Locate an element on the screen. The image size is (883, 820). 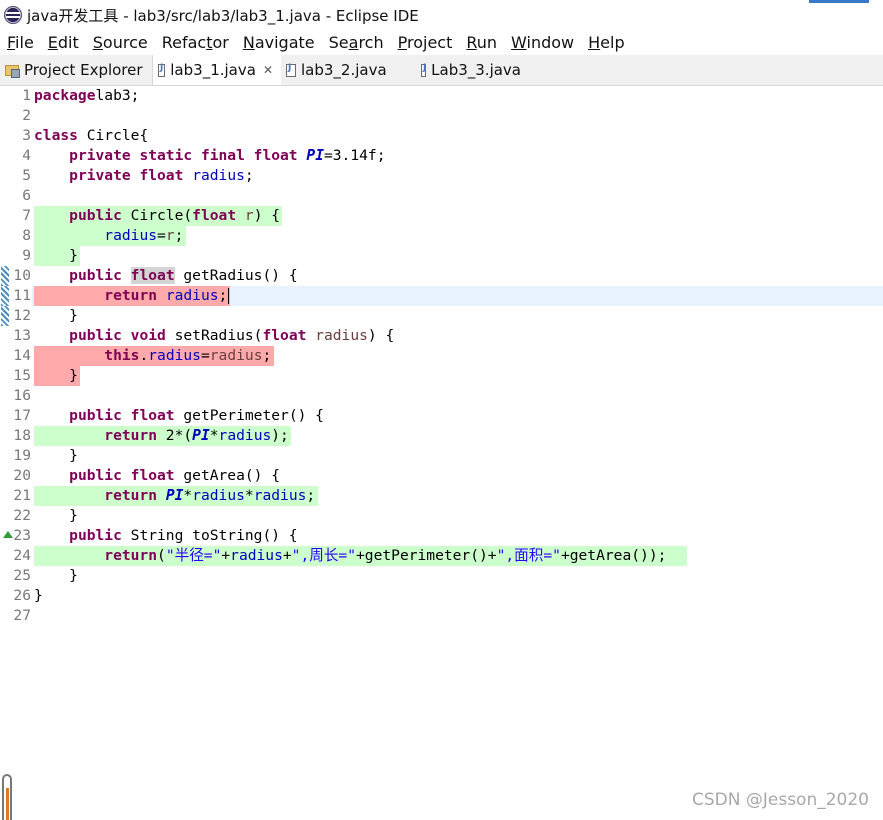
menu-item: Source is located at coordinates (120, 42).